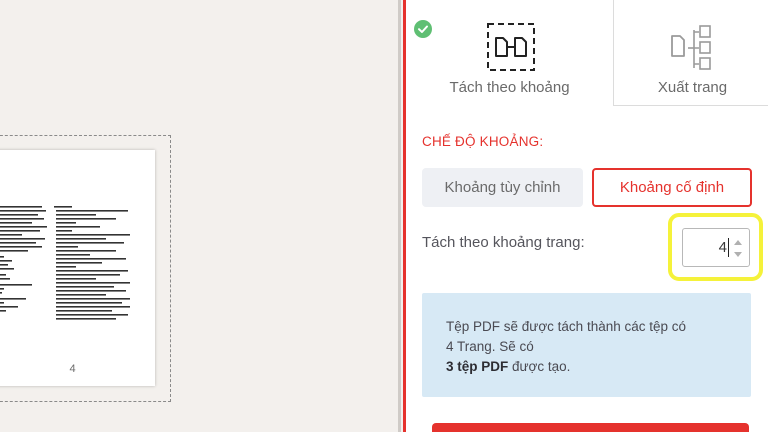  I want to click on split-mode-tabs: Tách theo khoảng Xuất trang, so click(587, 53).